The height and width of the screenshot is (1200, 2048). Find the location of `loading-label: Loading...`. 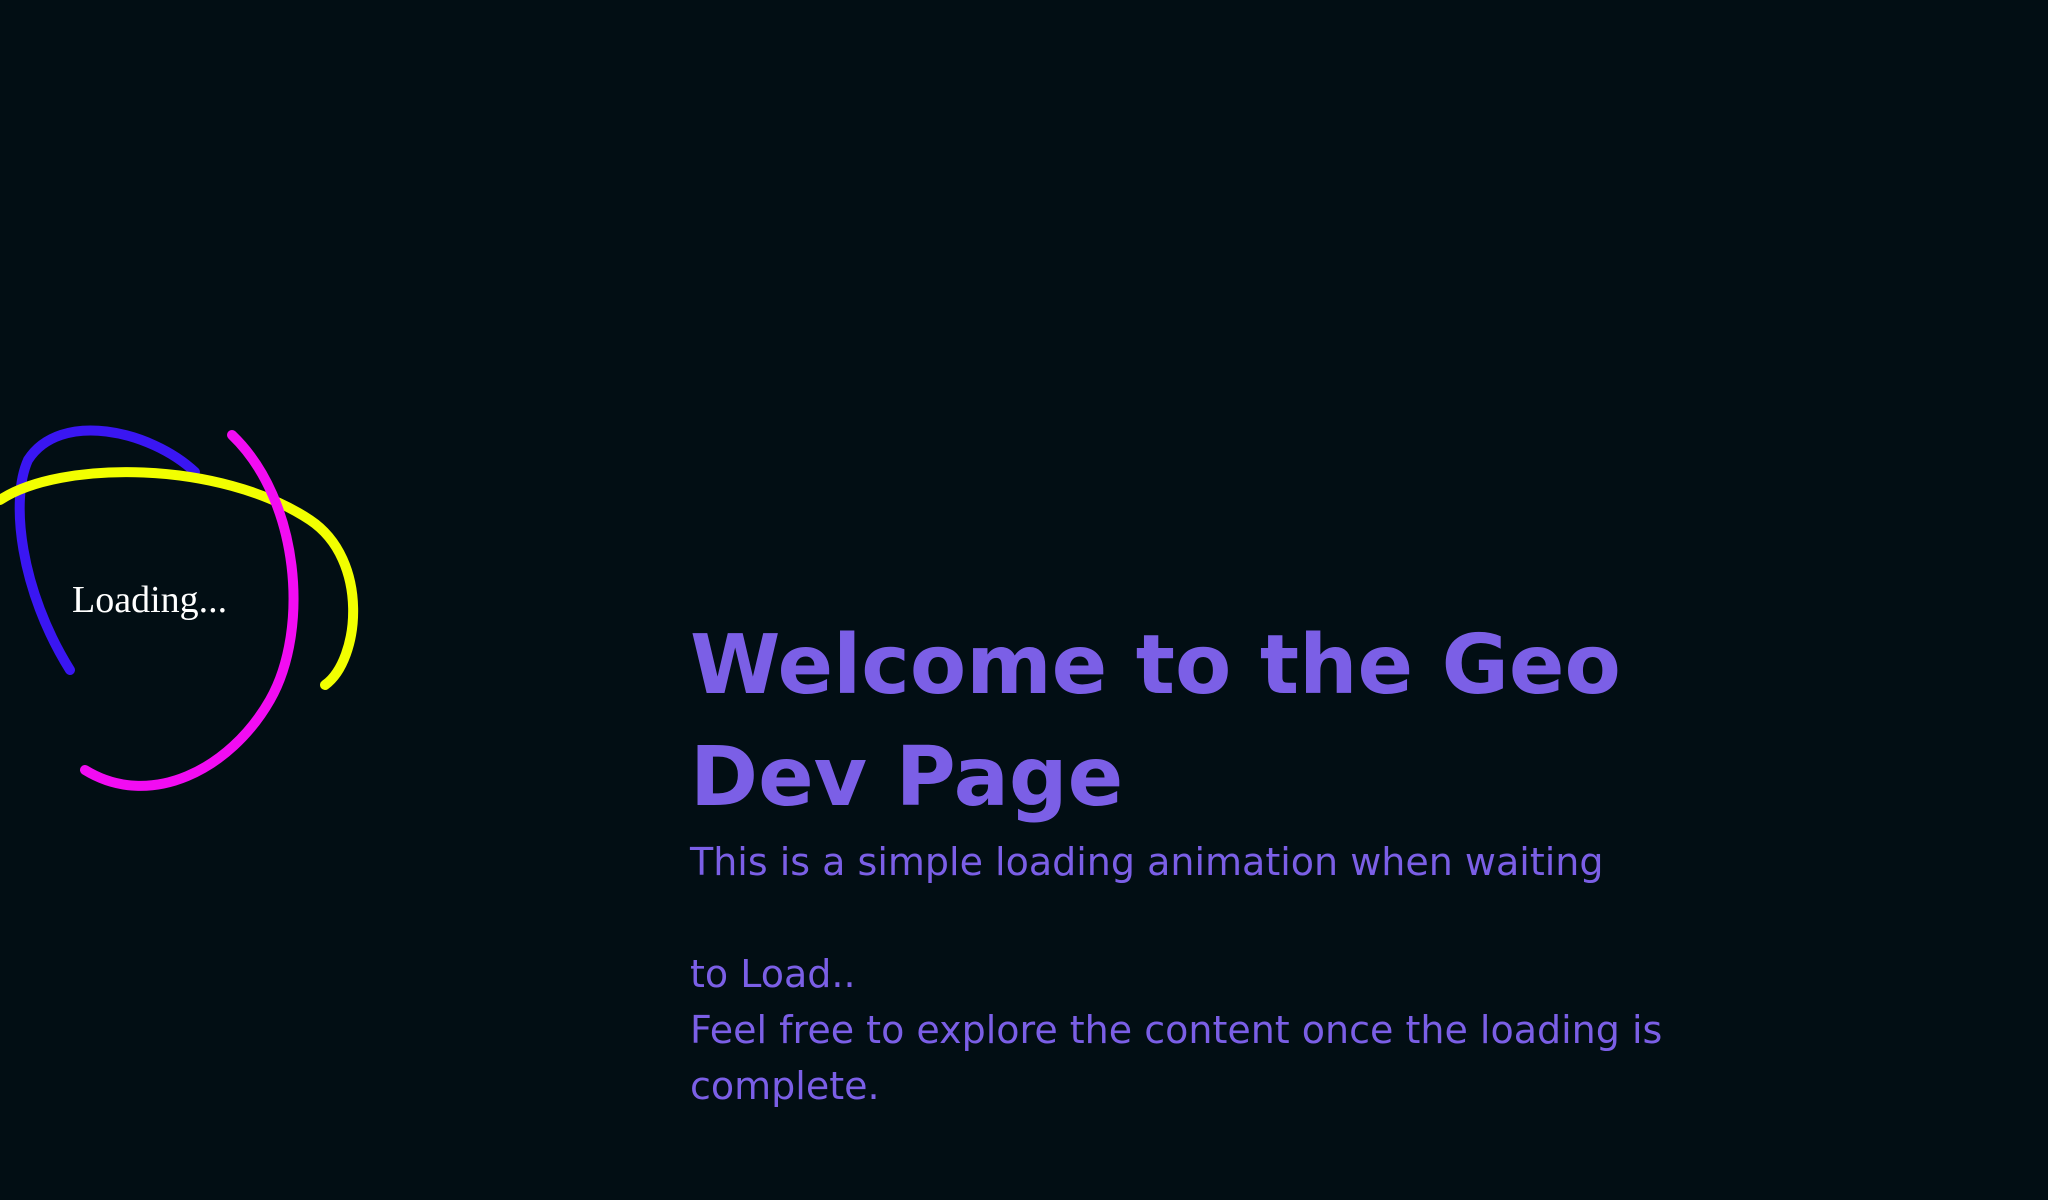

loading-label: Loading... is located at coordinates (150, 600).